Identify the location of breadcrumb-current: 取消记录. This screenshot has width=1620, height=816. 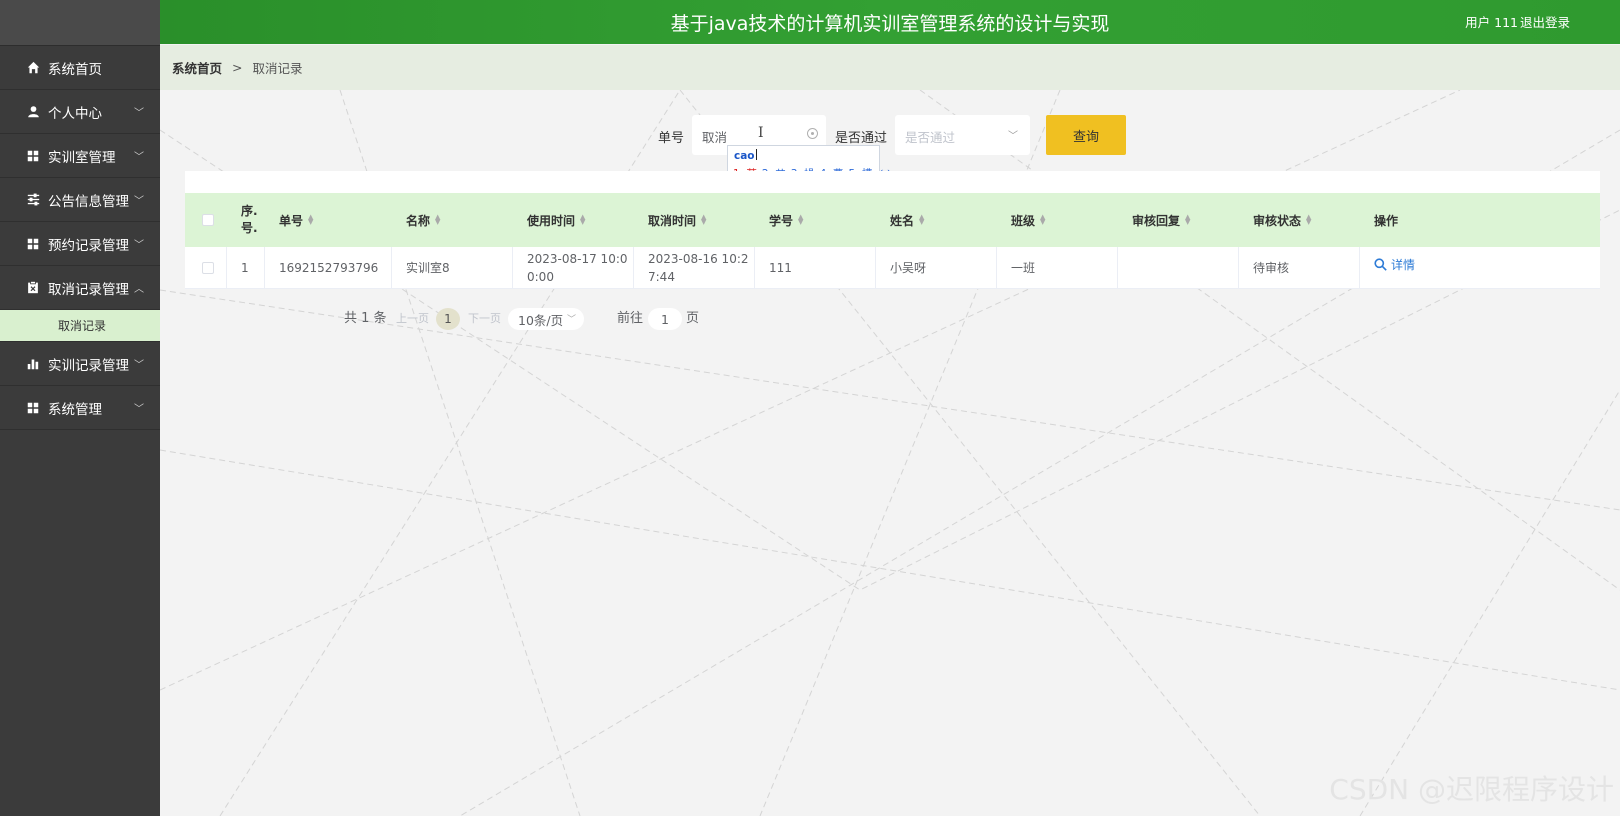
(277, 68).